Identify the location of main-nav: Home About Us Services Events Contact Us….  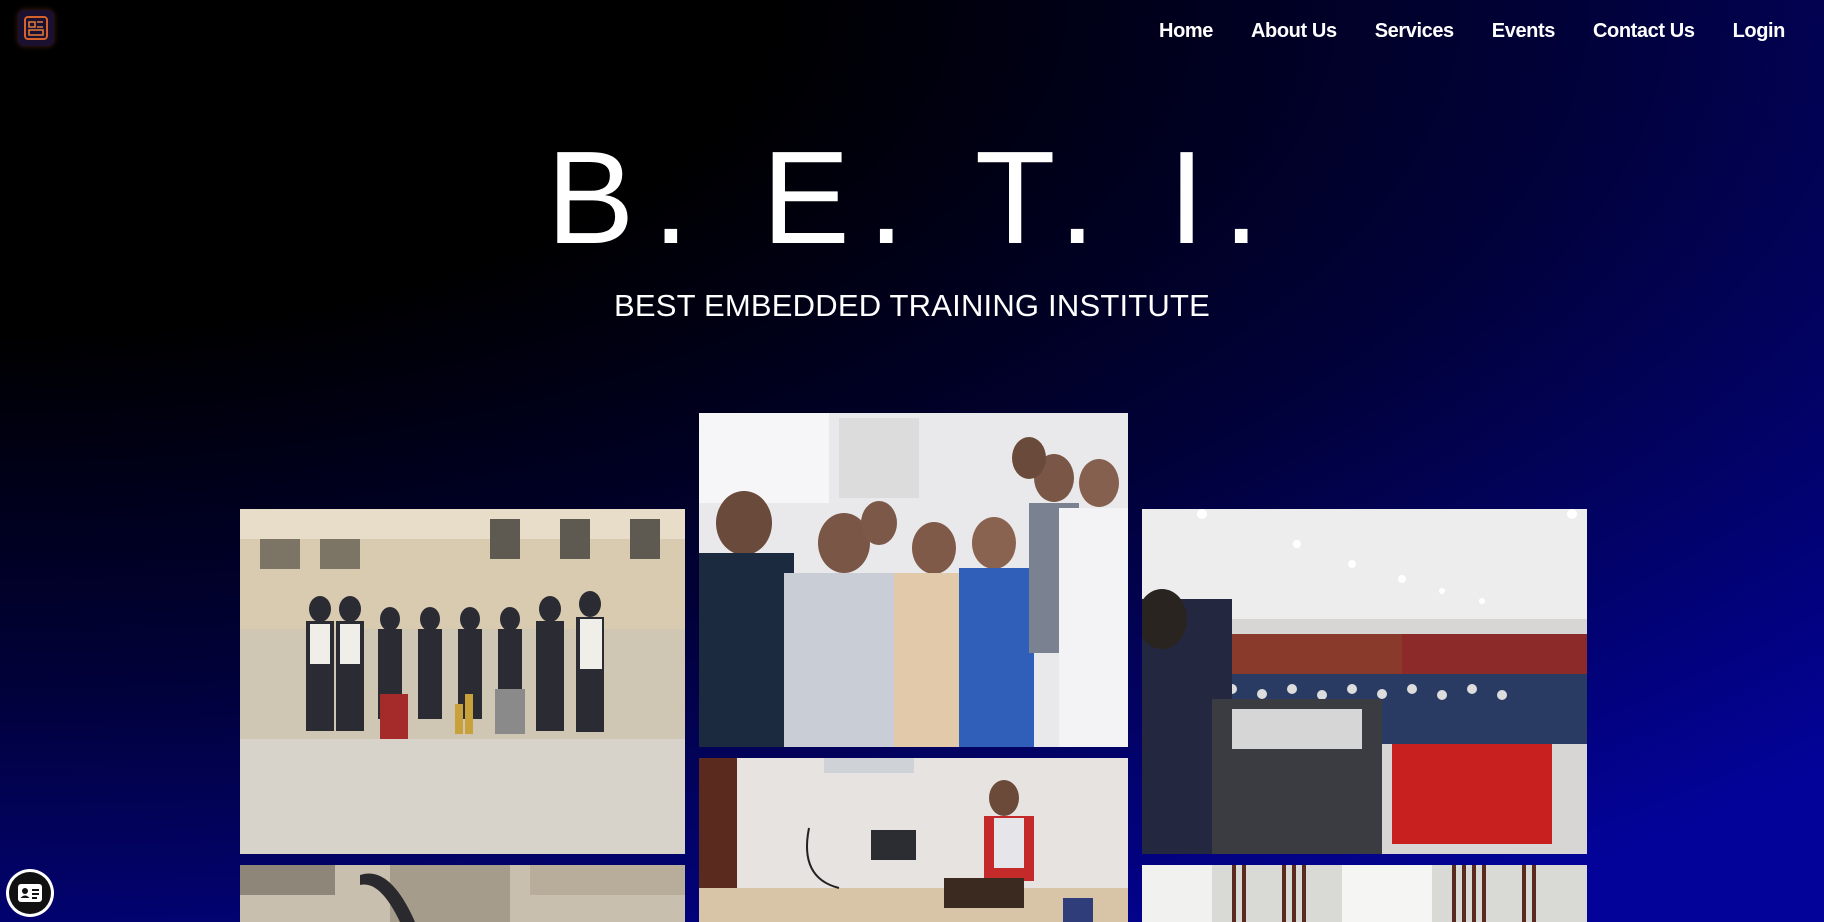
(1472, 31).